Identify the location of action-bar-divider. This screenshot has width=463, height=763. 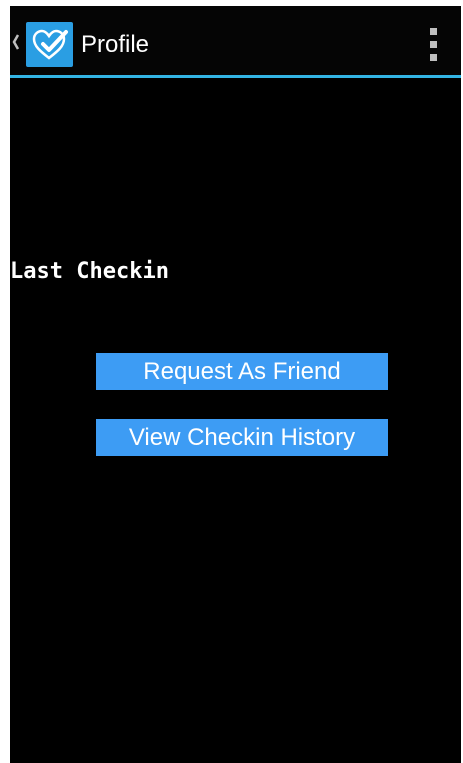
(235, 76).